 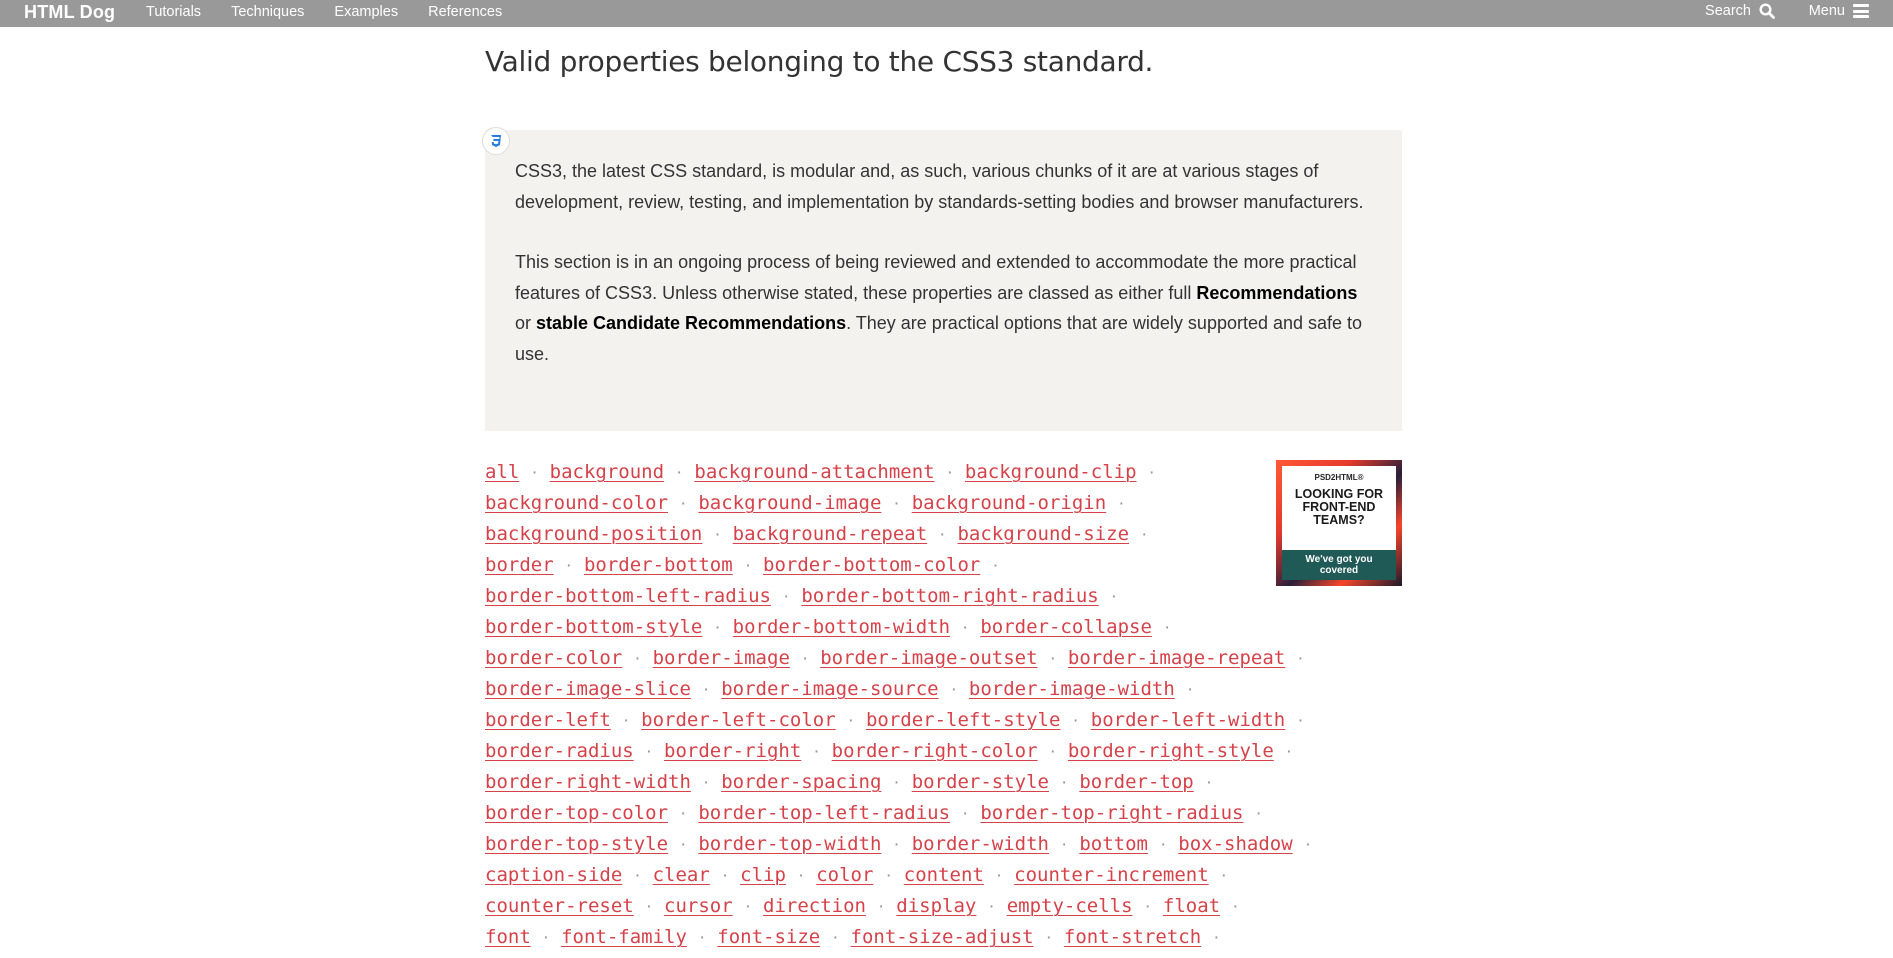 I want to click on property-link: box-shadow, so click(x=1235, y=844).